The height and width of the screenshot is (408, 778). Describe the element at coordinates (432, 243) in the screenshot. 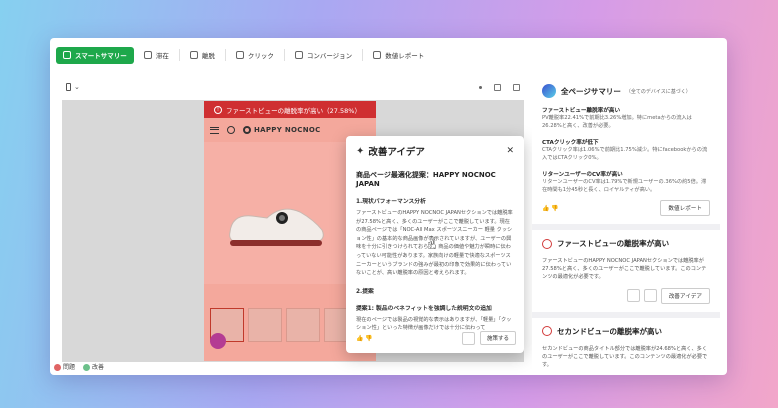

I see `hand-cursor-icon: ☝` at that location.